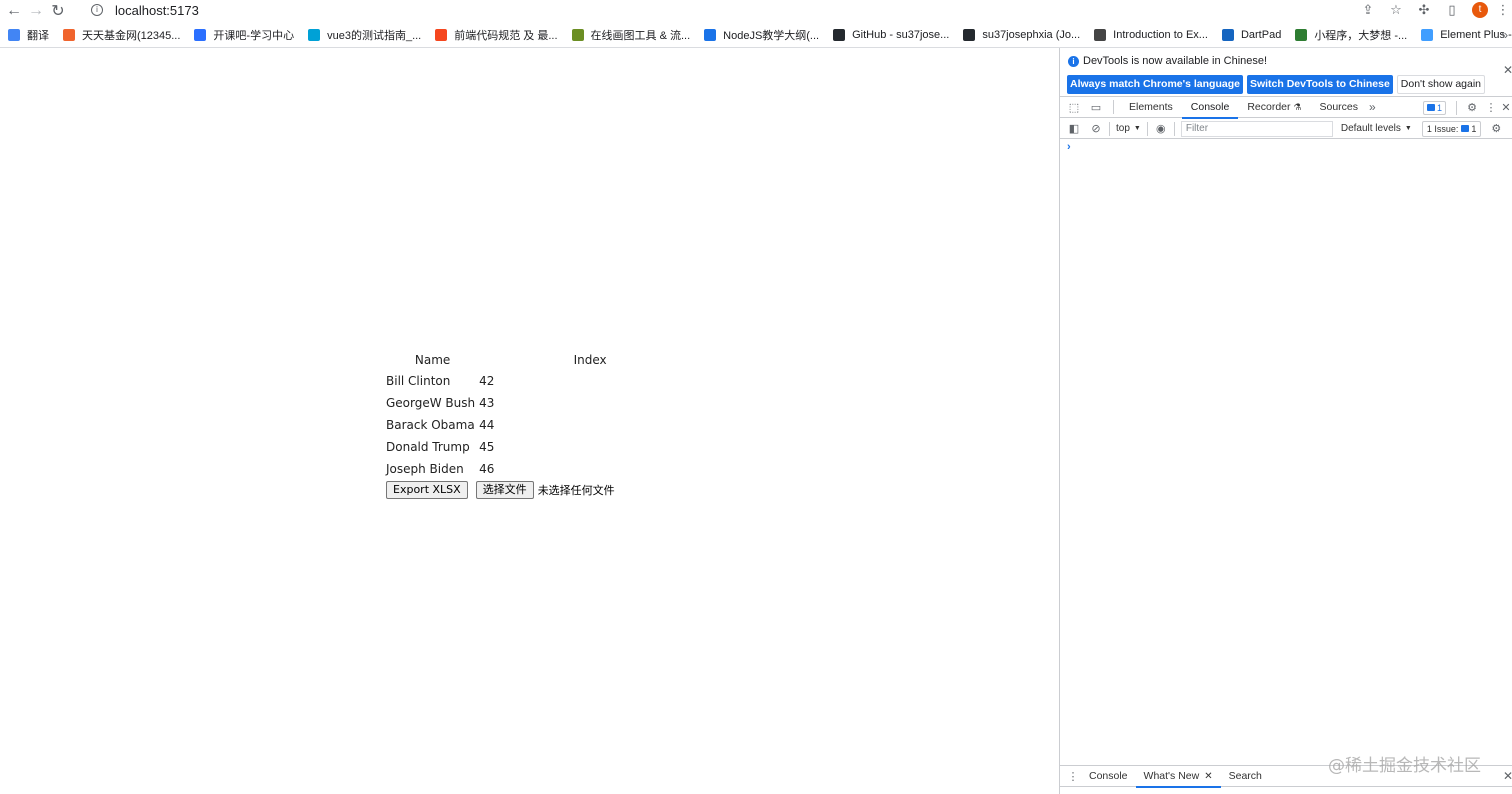 The height and width of the screenshot is (794, 1512). I want to click on bookmark-item: DartPad, so click(1250, 35).